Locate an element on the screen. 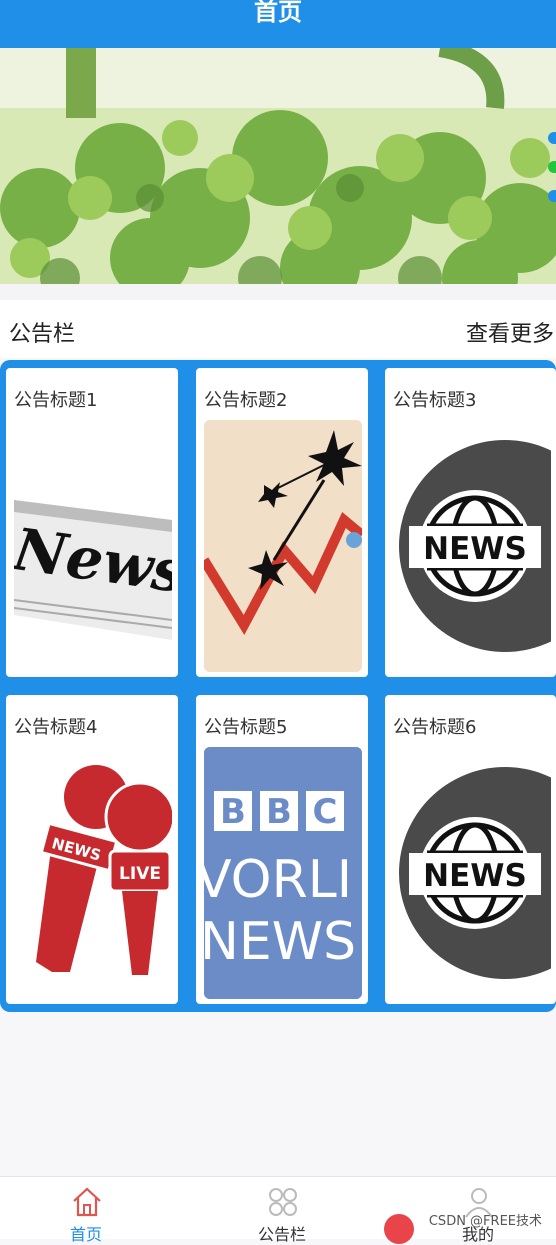 Image resolution: width=556 pixels, height=1245 pixels. svg-text: VORLI is located at coordinates (278, 880).